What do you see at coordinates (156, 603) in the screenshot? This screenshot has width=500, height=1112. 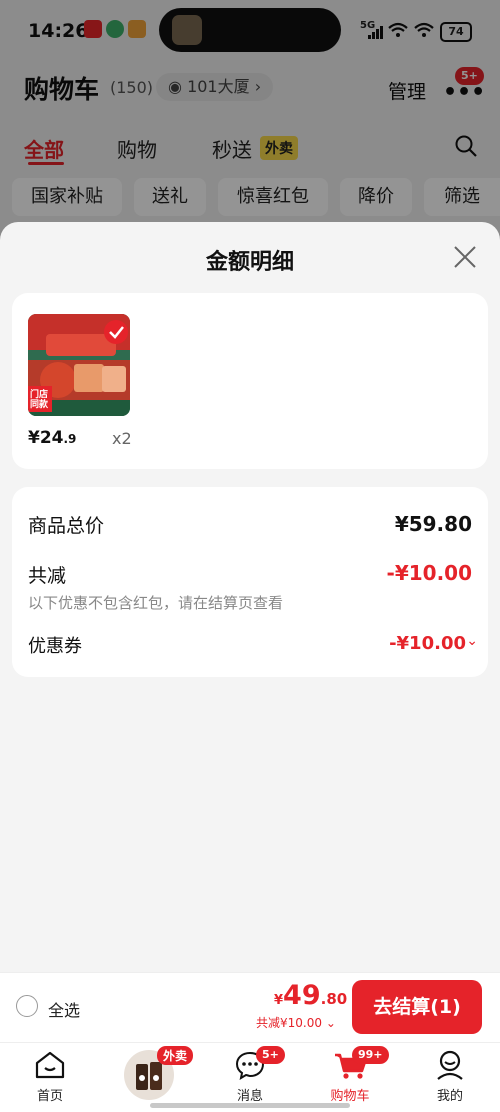 I see `discount-note: 以下优惠不包含红包，请在结算页查看` at bounding box center [156, 603].